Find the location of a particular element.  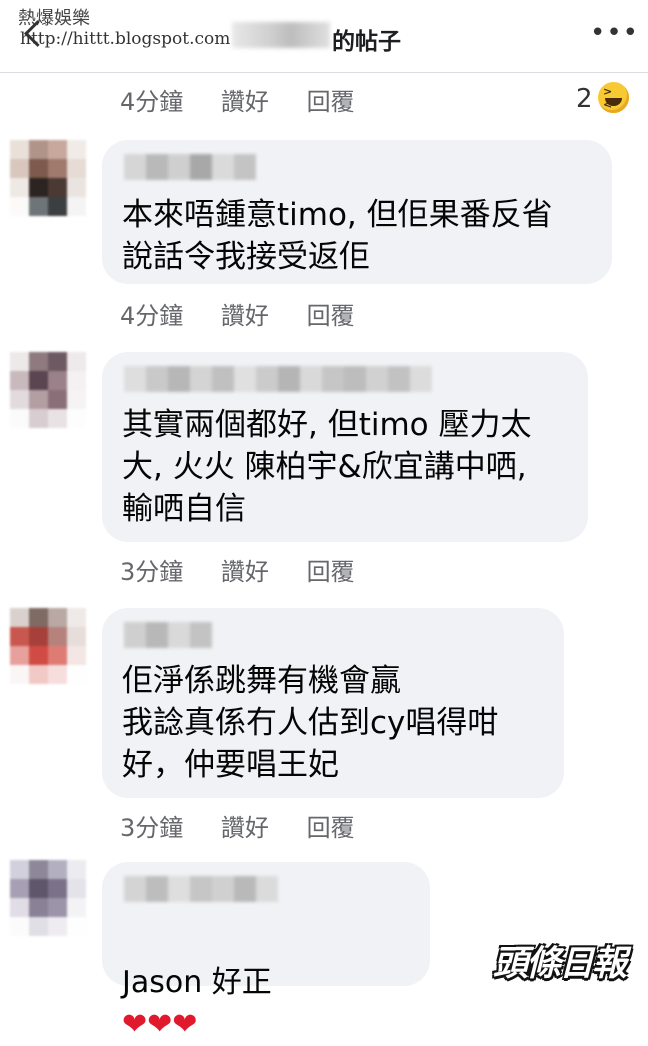

comment-bubble: 本來唔鍾意timo, 但佢果番反省 說話令我接受返佢 is located at coordinates (357, 212).